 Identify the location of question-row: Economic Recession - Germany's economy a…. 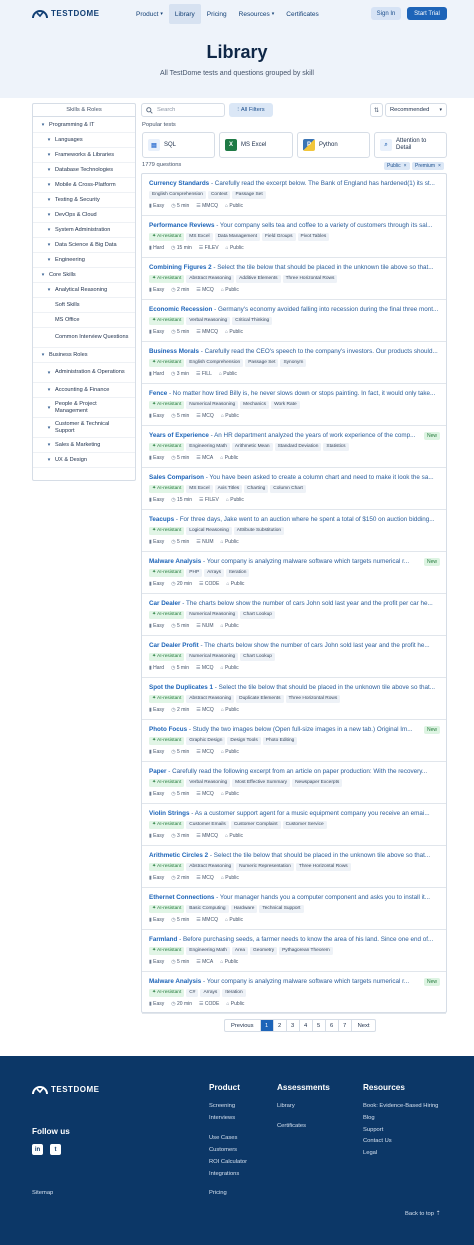
(294, 321).